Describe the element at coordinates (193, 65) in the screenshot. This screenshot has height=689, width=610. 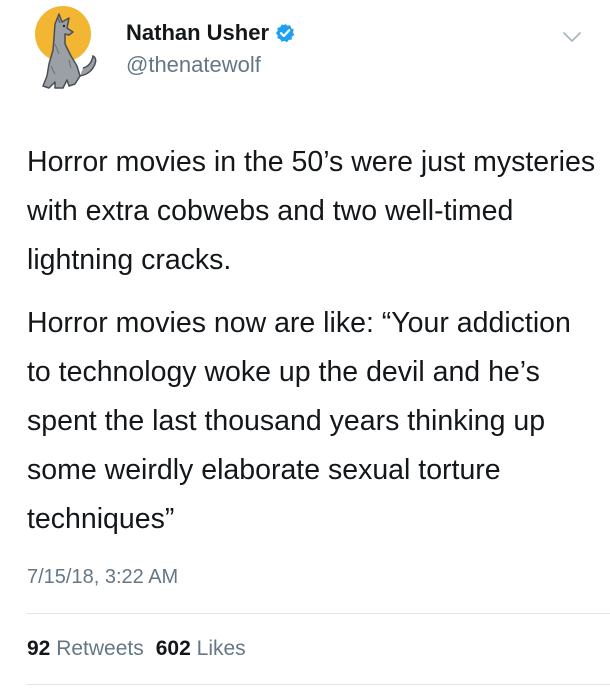
I see `author-handle: @thenatewolf` at that location.